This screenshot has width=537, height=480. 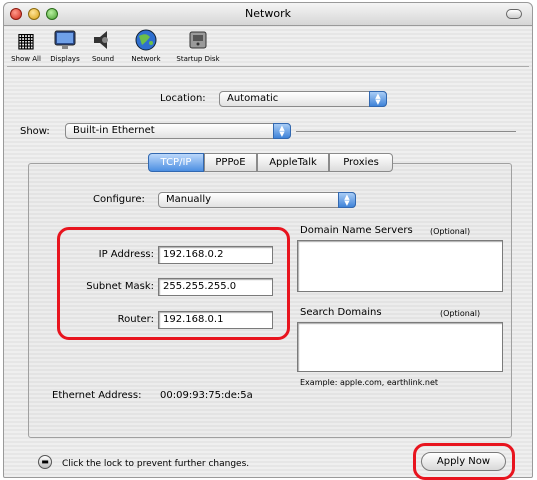 What do you see at coordinates (178, 131) in the screenshot?
I see `show-select: Built-in Ethernet ▲ ▼` at bounding box center [178, 131].